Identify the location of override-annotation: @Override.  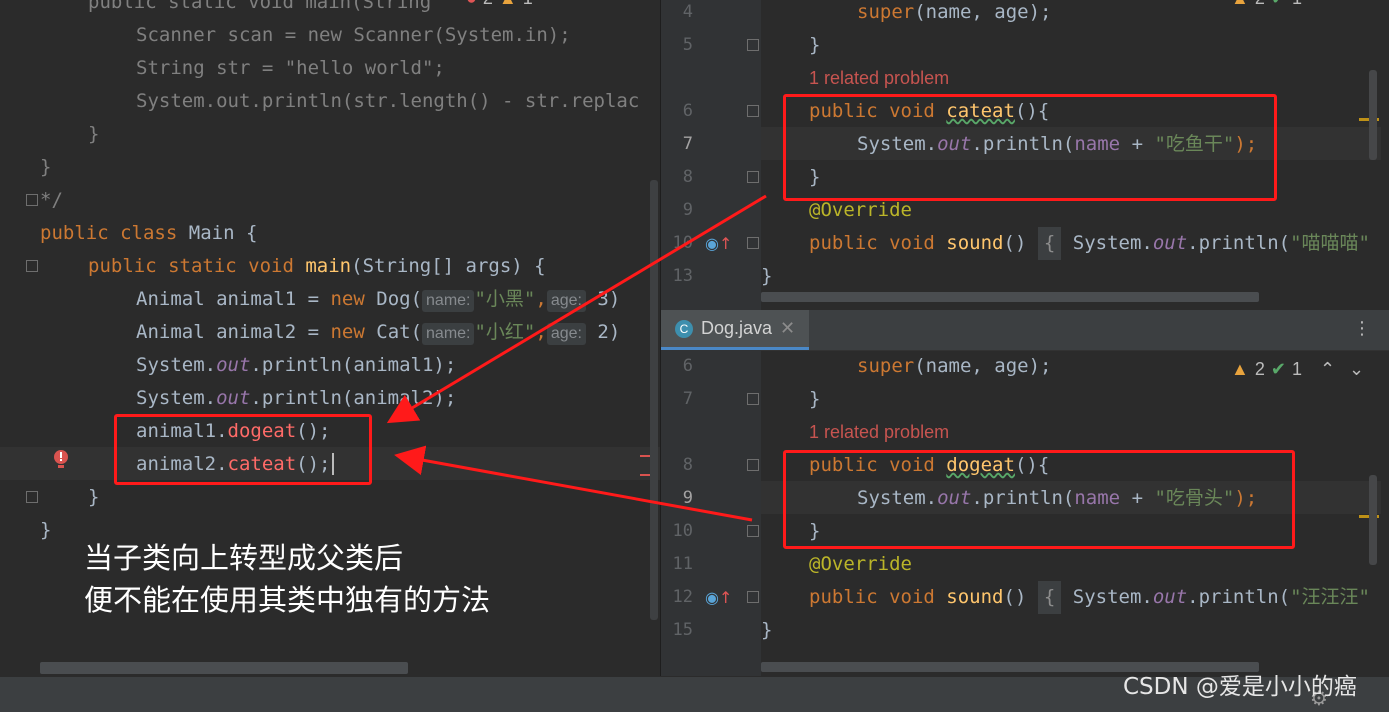
(860, 564).